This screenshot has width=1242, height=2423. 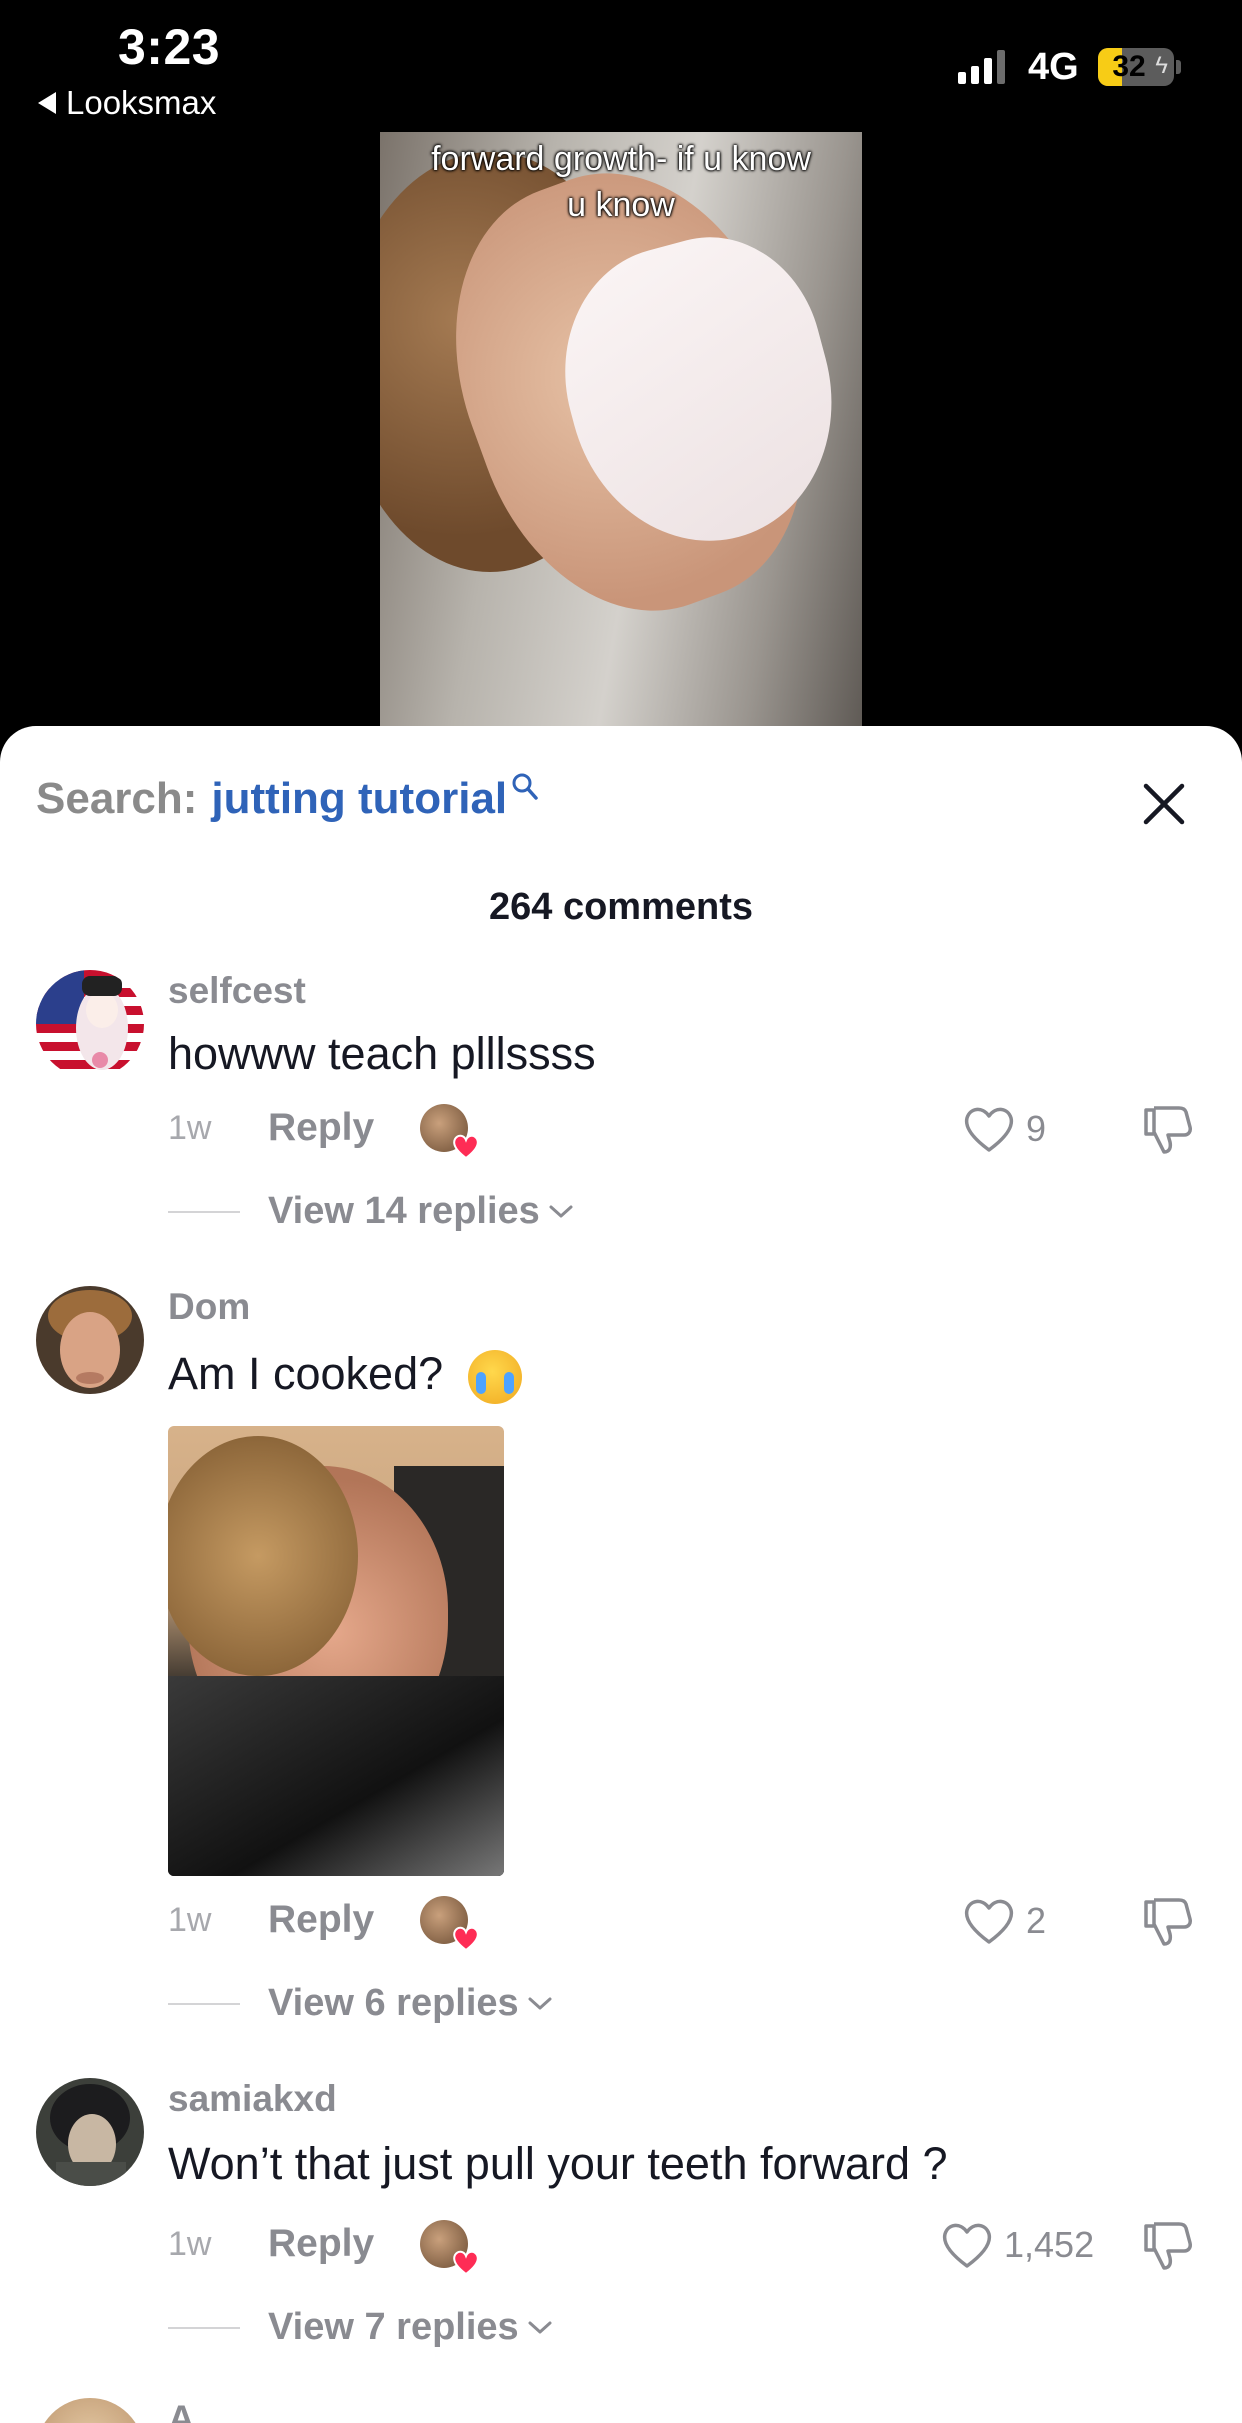 What do you see at coordinates (336, 1651) in the screenshot?
I see `comment-photo` at bounding box center [336, 1651].